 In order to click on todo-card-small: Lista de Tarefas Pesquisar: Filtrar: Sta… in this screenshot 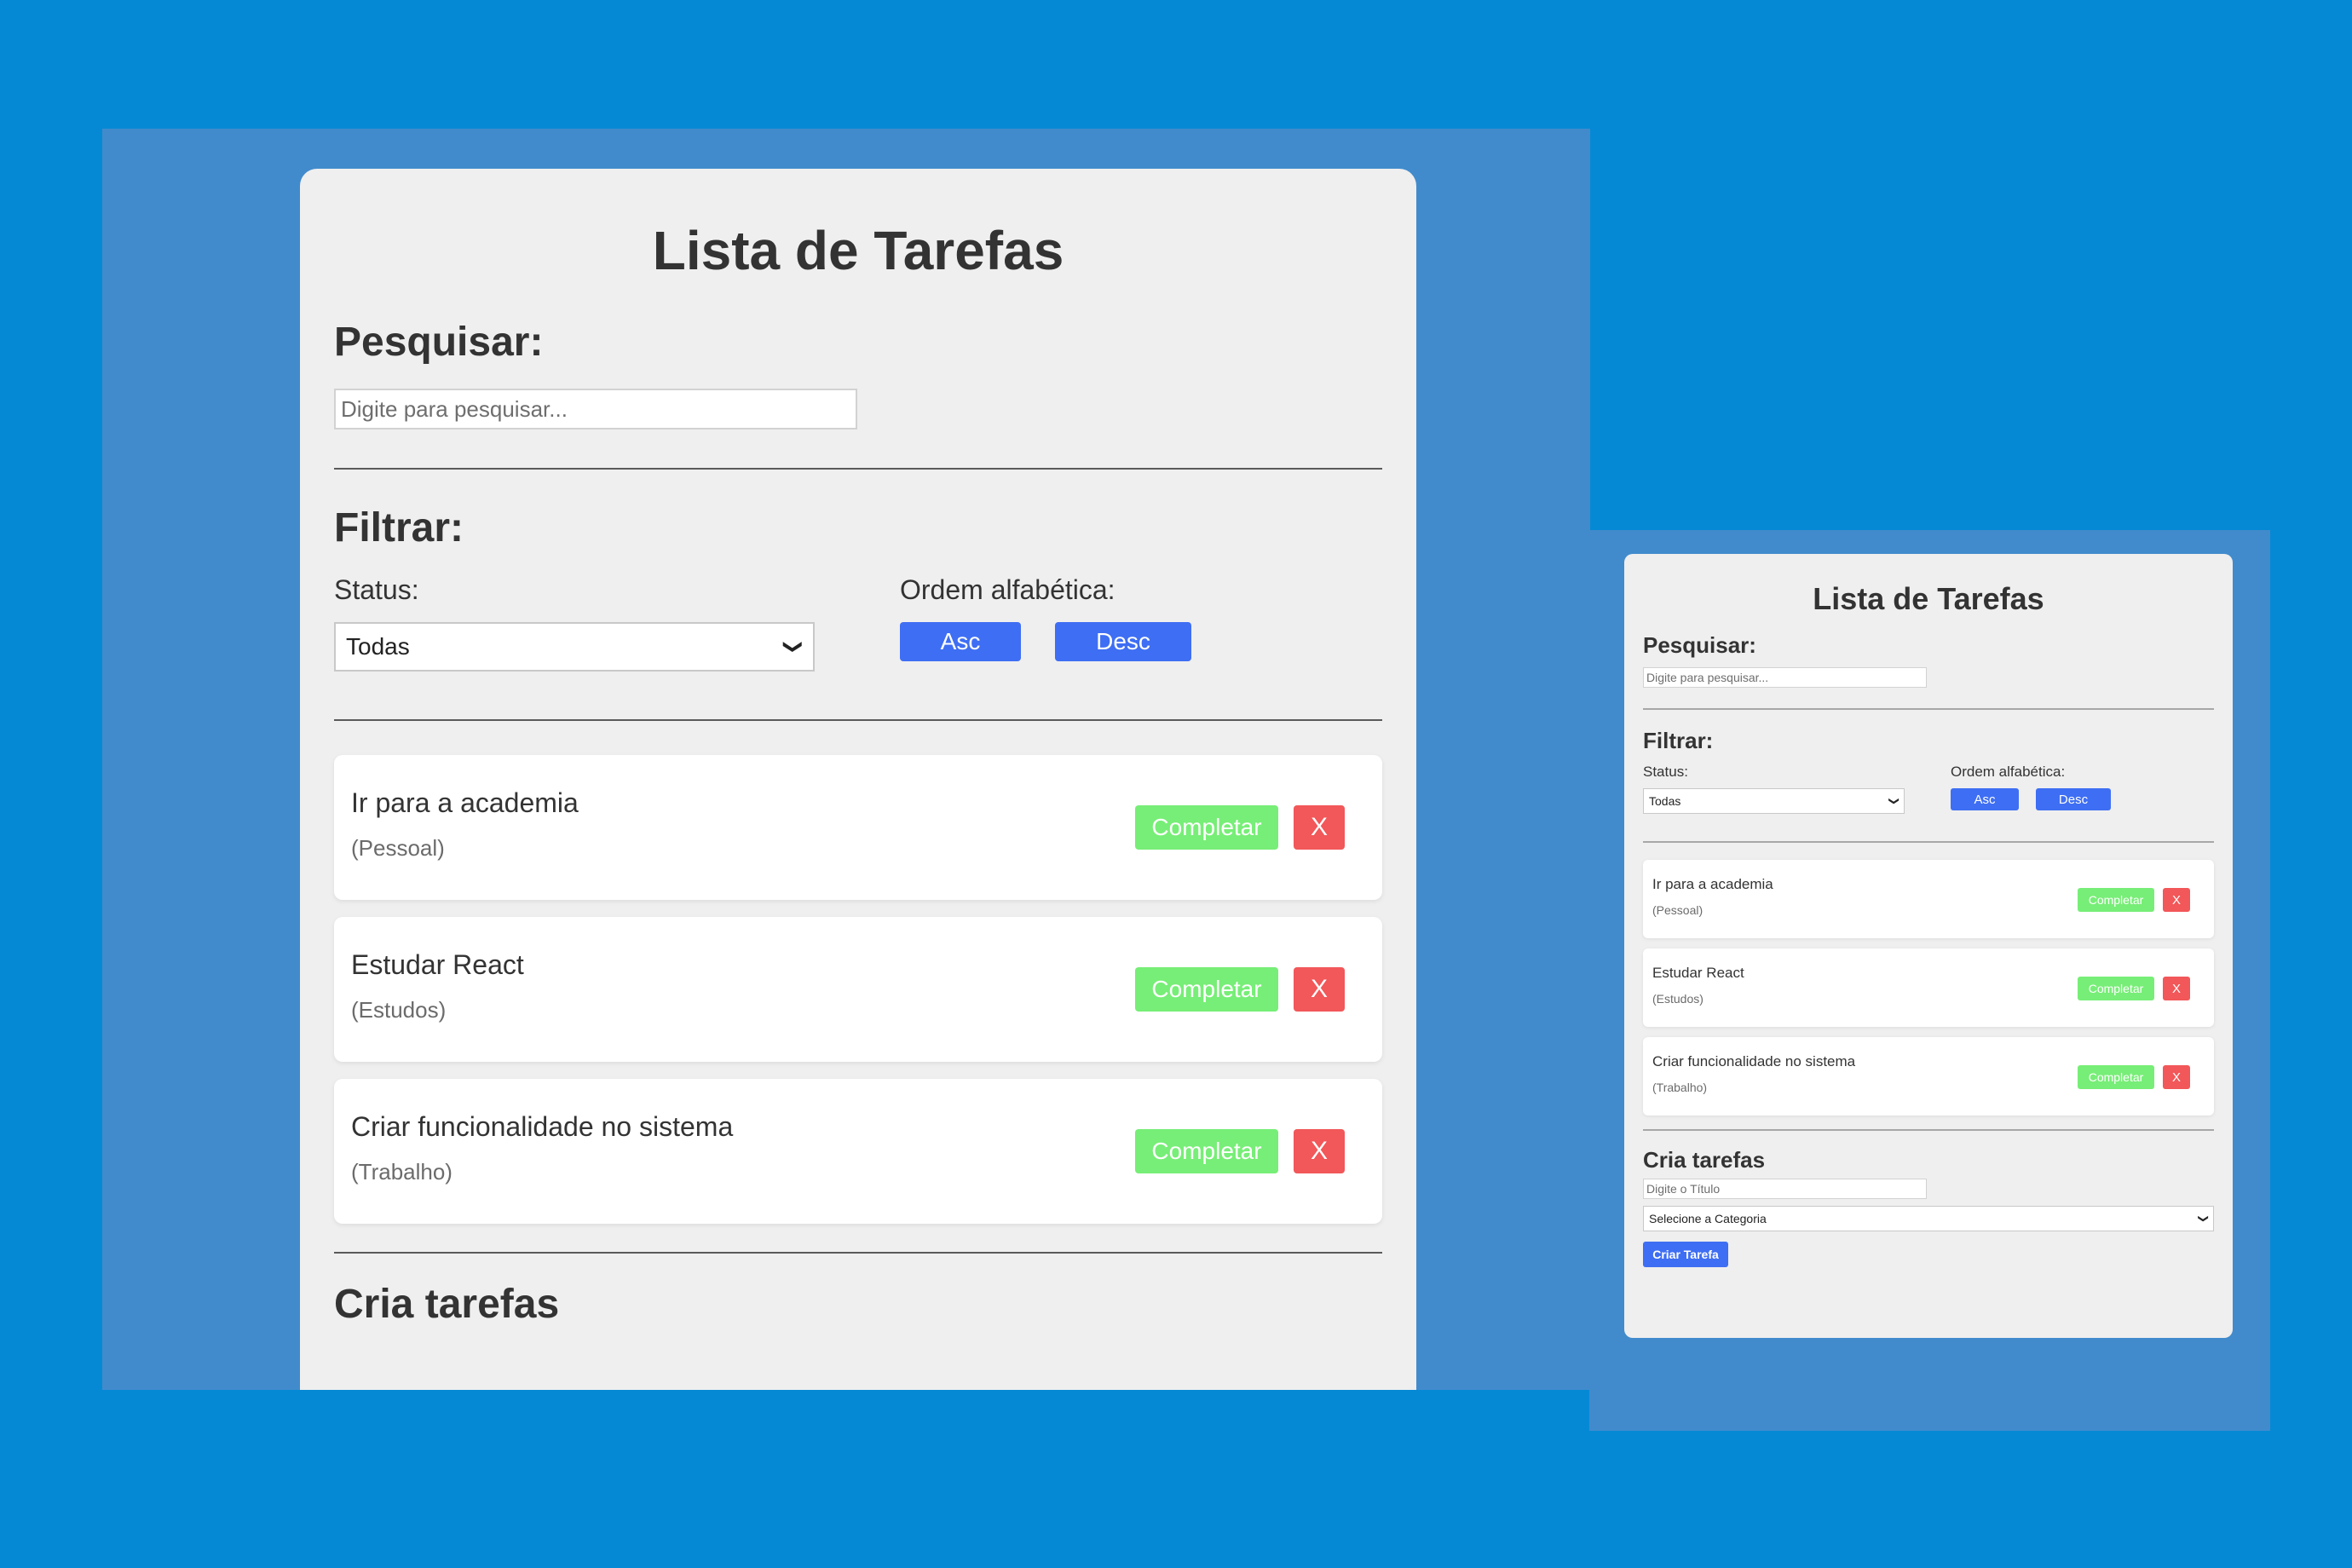, I will do `click(1928, 946)`.